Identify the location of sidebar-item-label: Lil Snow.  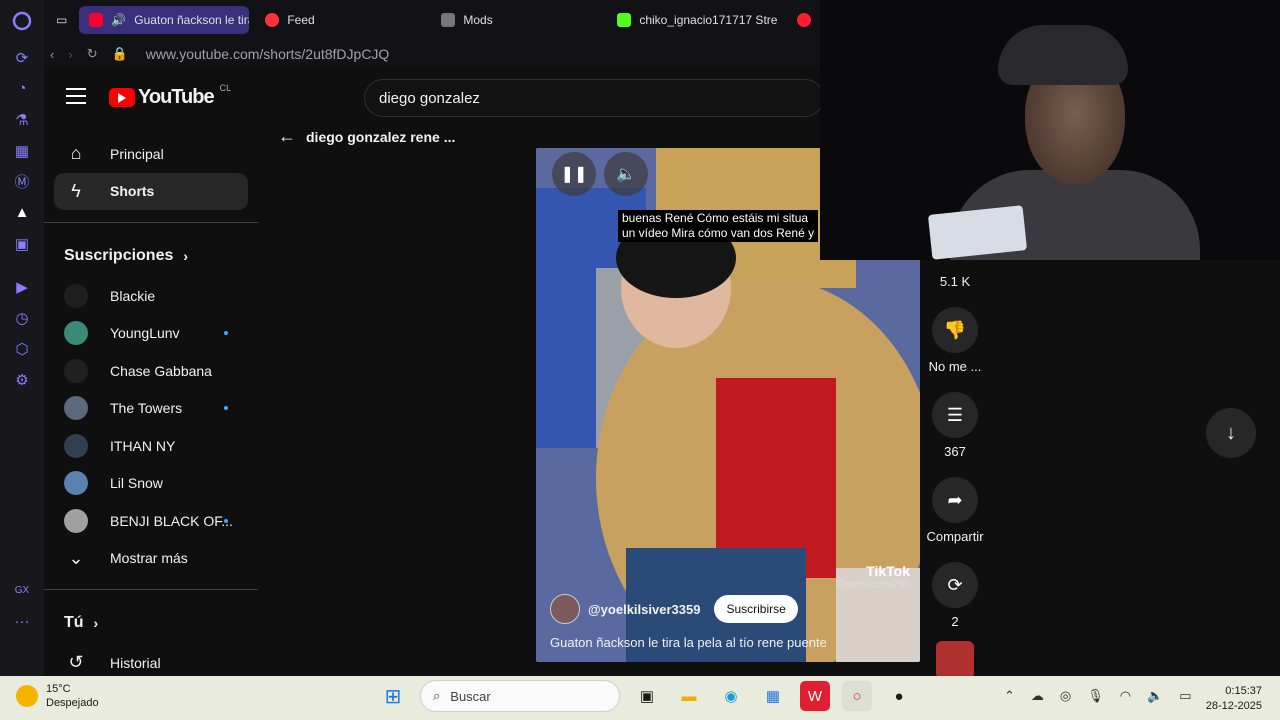
(136, 483).